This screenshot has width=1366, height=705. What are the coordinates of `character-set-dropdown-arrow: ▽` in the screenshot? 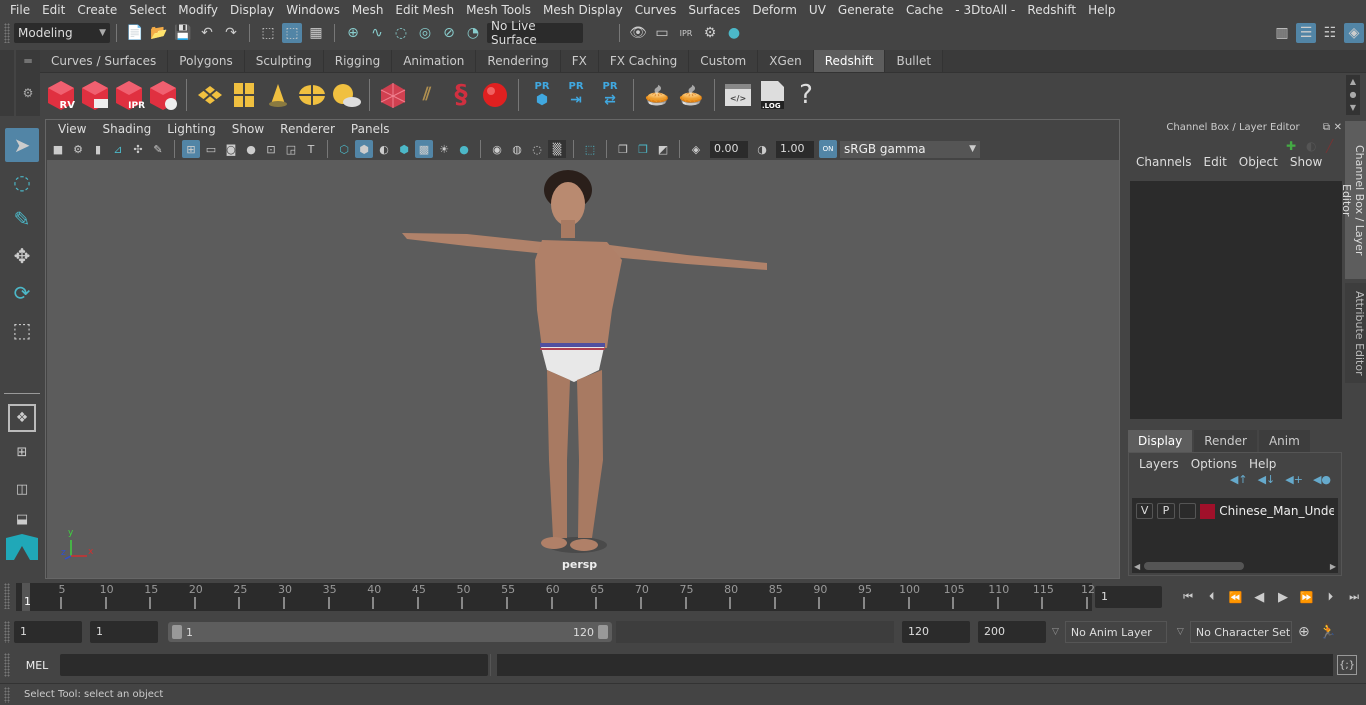 It's located at (1180, 632).